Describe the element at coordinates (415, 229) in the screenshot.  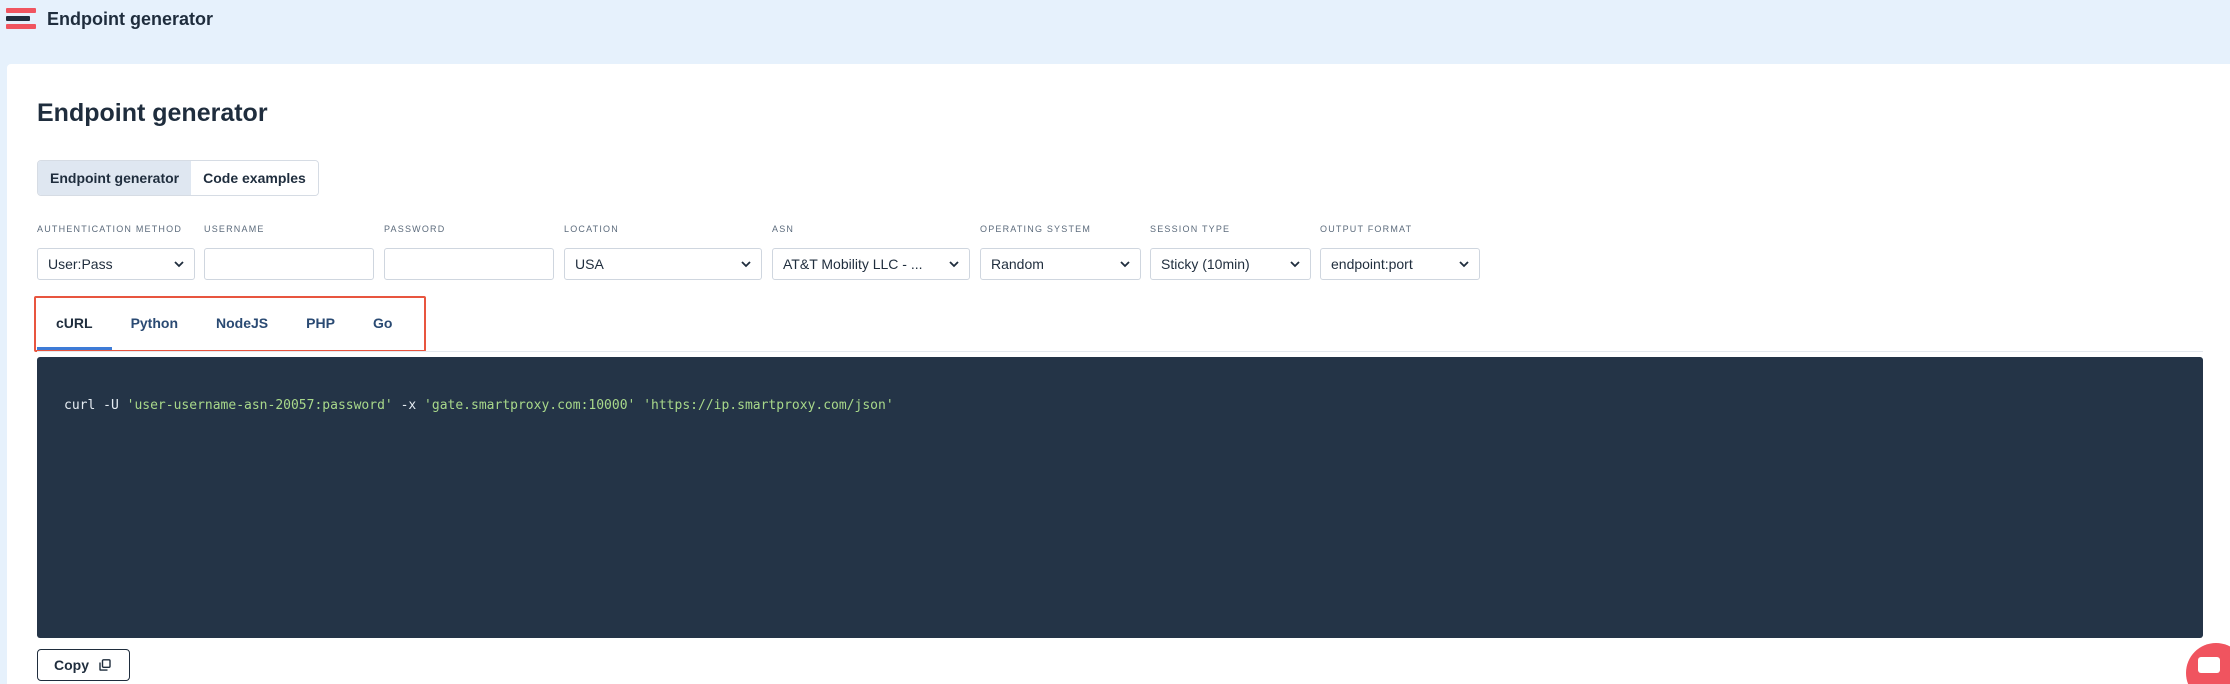
I see `password-label: PASSWORD` at that location.